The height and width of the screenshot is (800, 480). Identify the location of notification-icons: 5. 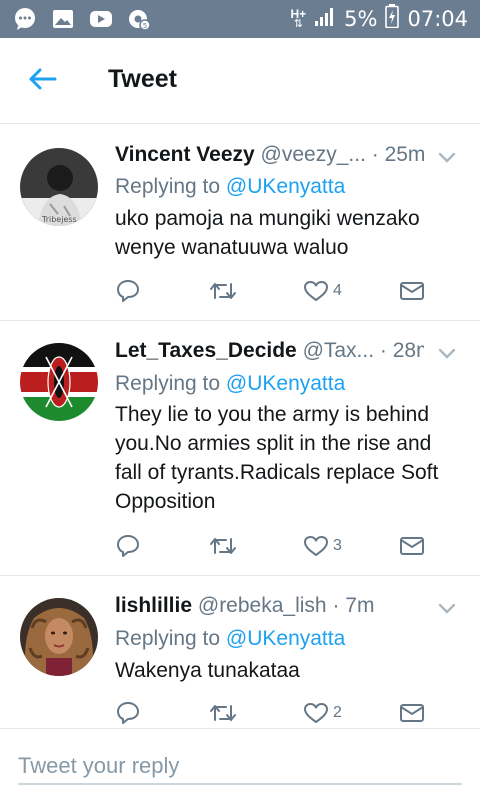
(82, 19).